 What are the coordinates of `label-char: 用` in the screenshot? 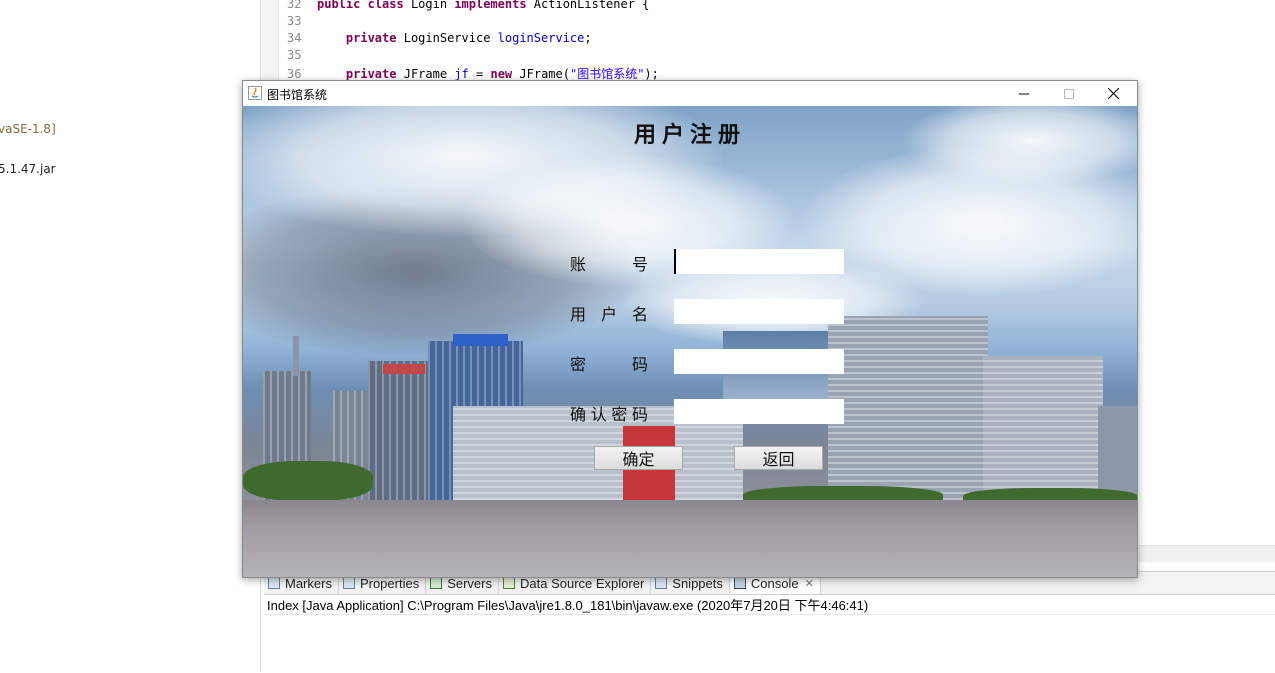 It's located at (578, 314).